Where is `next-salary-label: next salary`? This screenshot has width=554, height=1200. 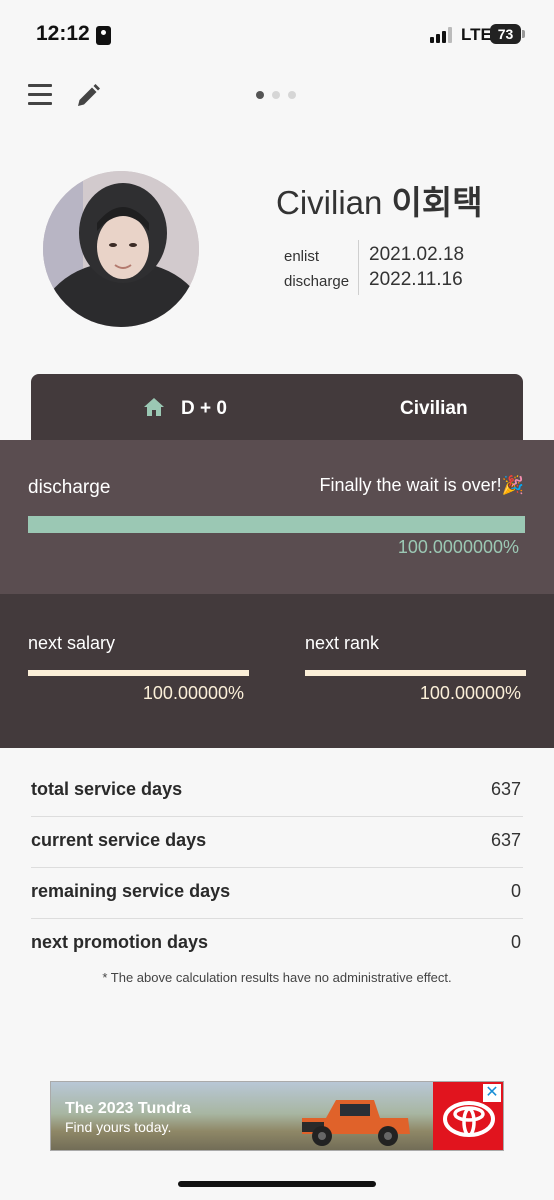 next-salary-label: next salary is located at coordinates (72, 643).